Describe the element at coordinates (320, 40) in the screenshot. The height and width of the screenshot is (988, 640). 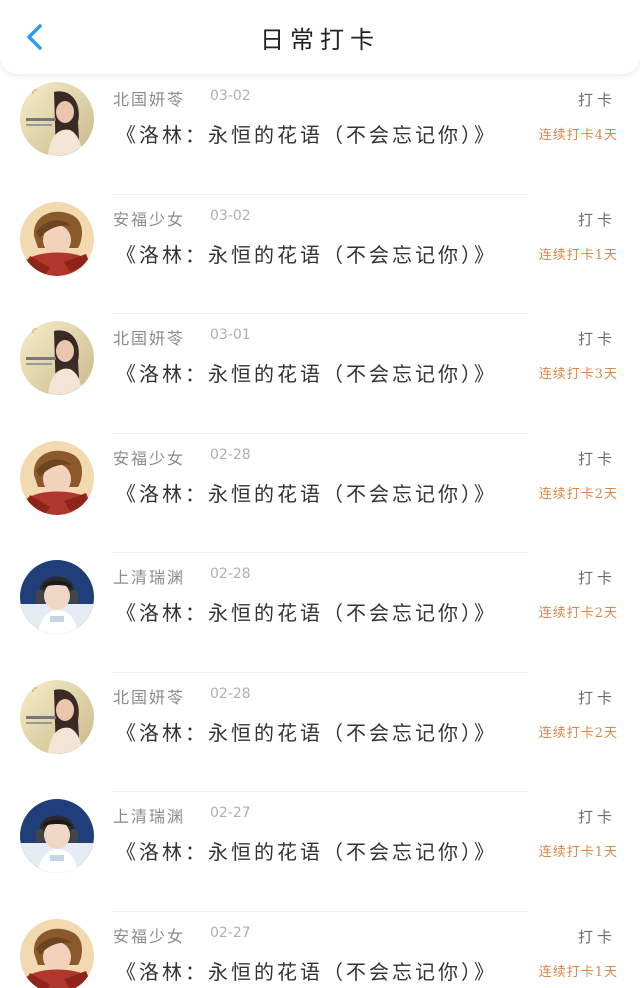
I see `page-title: 日常打卡` at that location.